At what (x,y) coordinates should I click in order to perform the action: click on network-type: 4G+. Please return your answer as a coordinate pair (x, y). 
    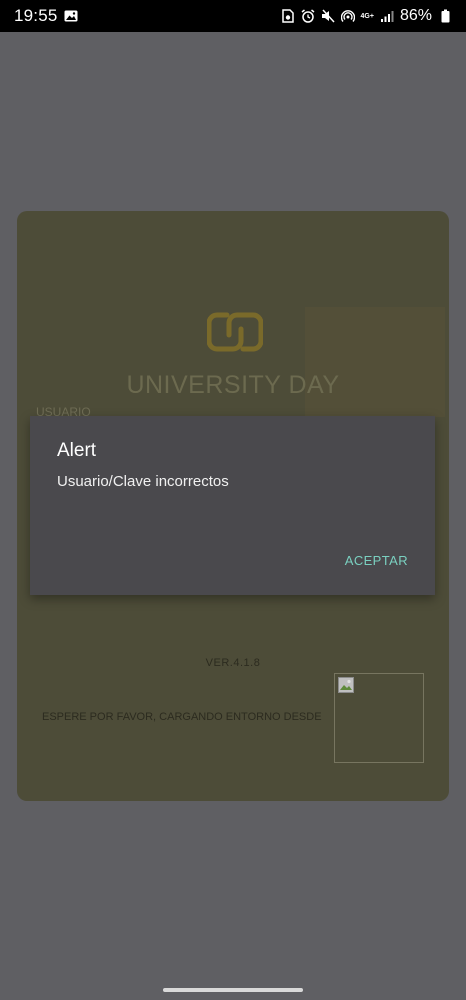
    Looking at the image, I should click on (367, 16).